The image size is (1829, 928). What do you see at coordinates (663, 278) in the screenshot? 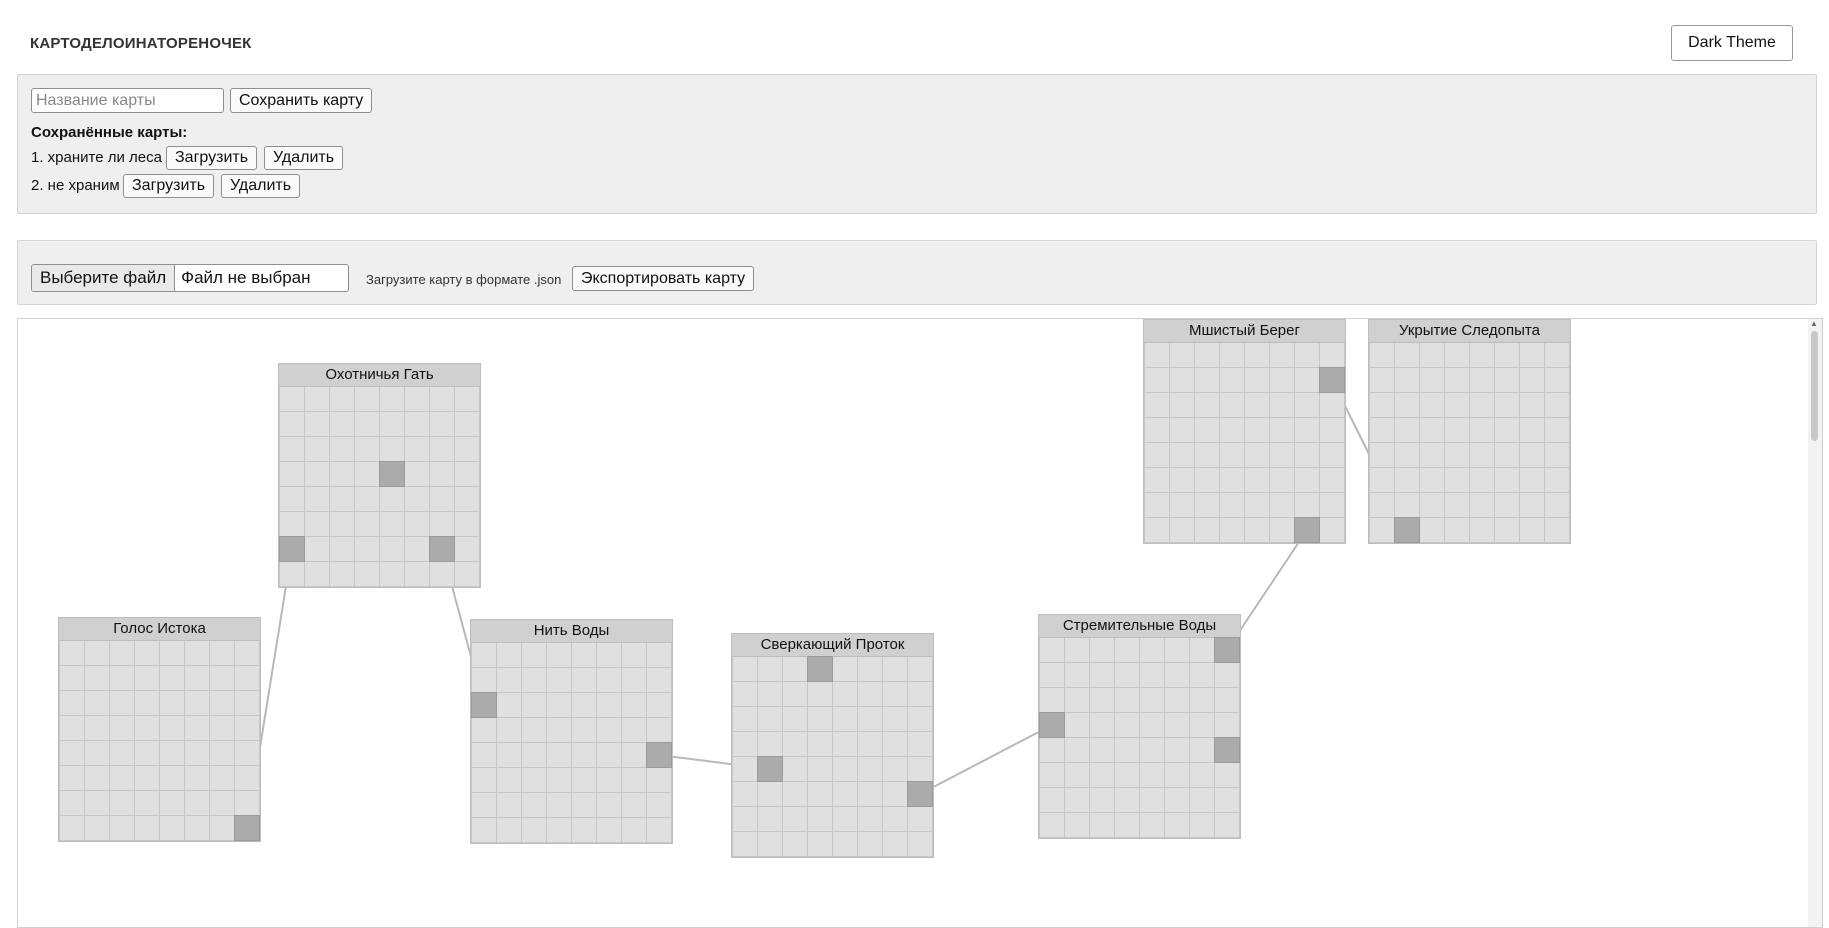
I see `export-map-button: Экспортировать карту` at bounding box center [663, 278].